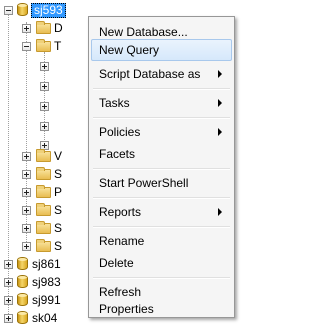 The width and height of the screenshot is (320, 327). I want to click on menu-item-delete: Delete, so click(161, 263).